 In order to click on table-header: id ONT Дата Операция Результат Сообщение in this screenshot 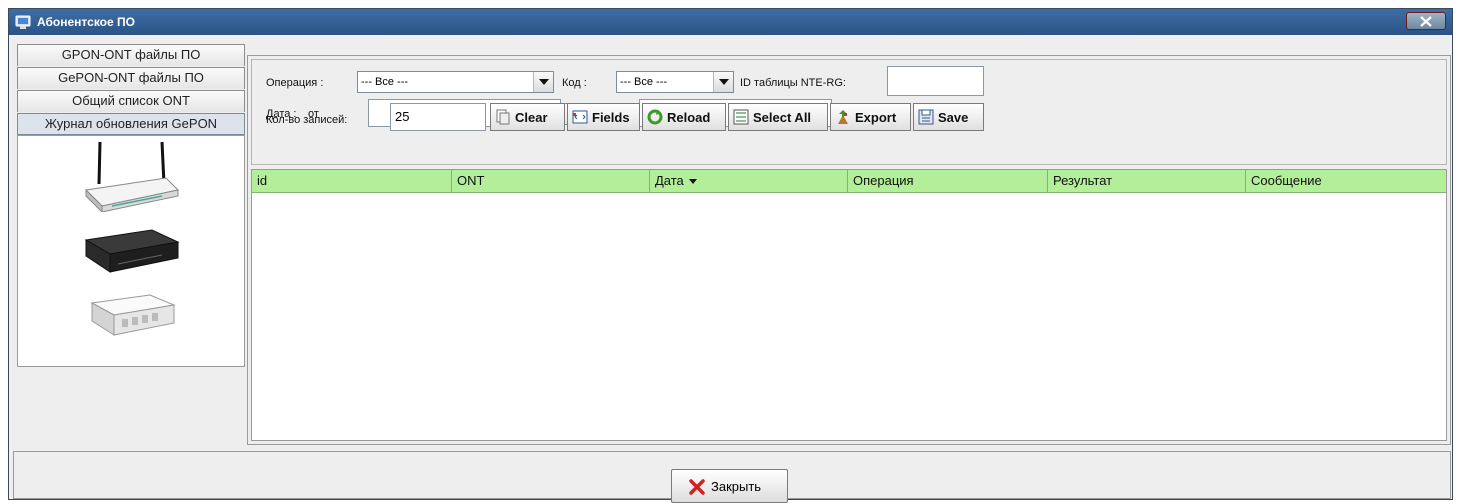, I will do `click(849, 181)`.